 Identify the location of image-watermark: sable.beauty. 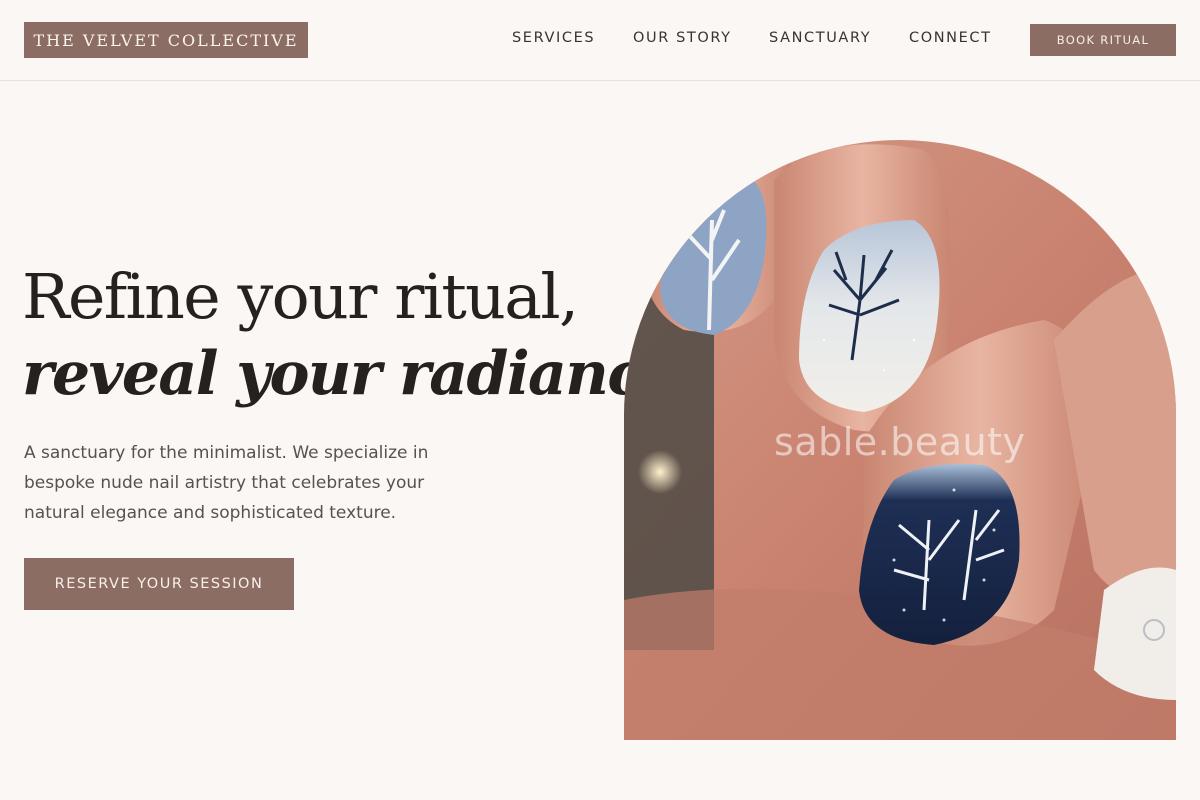
(900, 442).